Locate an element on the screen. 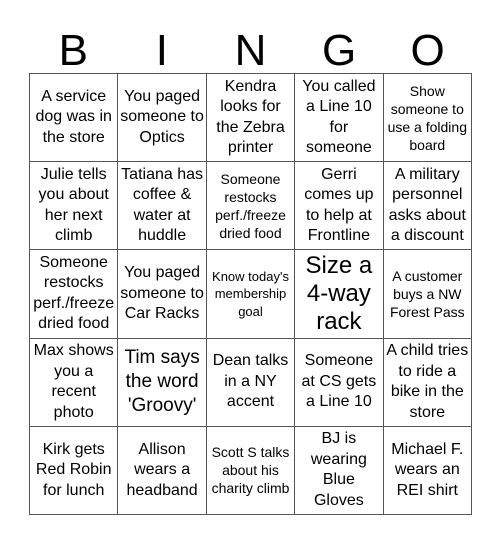 This screenshot has width=500, height=544. cell-text: Julie tells you about her next climb is located at coordinates (73, 205).